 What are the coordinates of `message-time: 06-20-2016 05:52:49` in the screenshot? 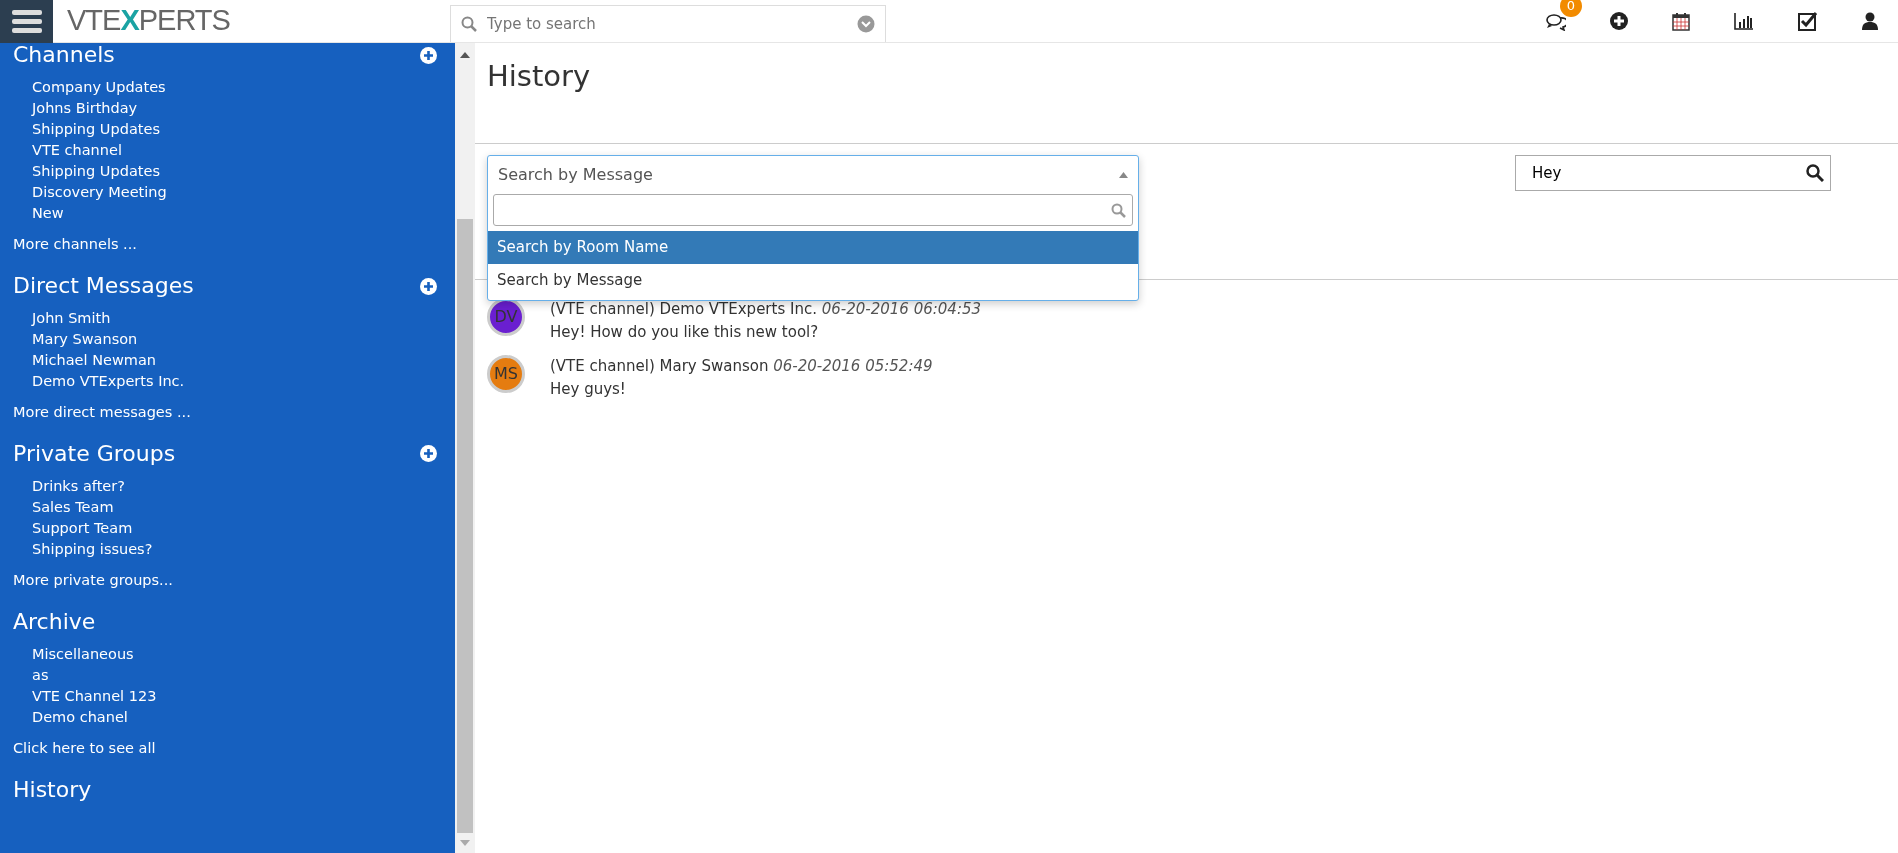 It's located at (853, 366).